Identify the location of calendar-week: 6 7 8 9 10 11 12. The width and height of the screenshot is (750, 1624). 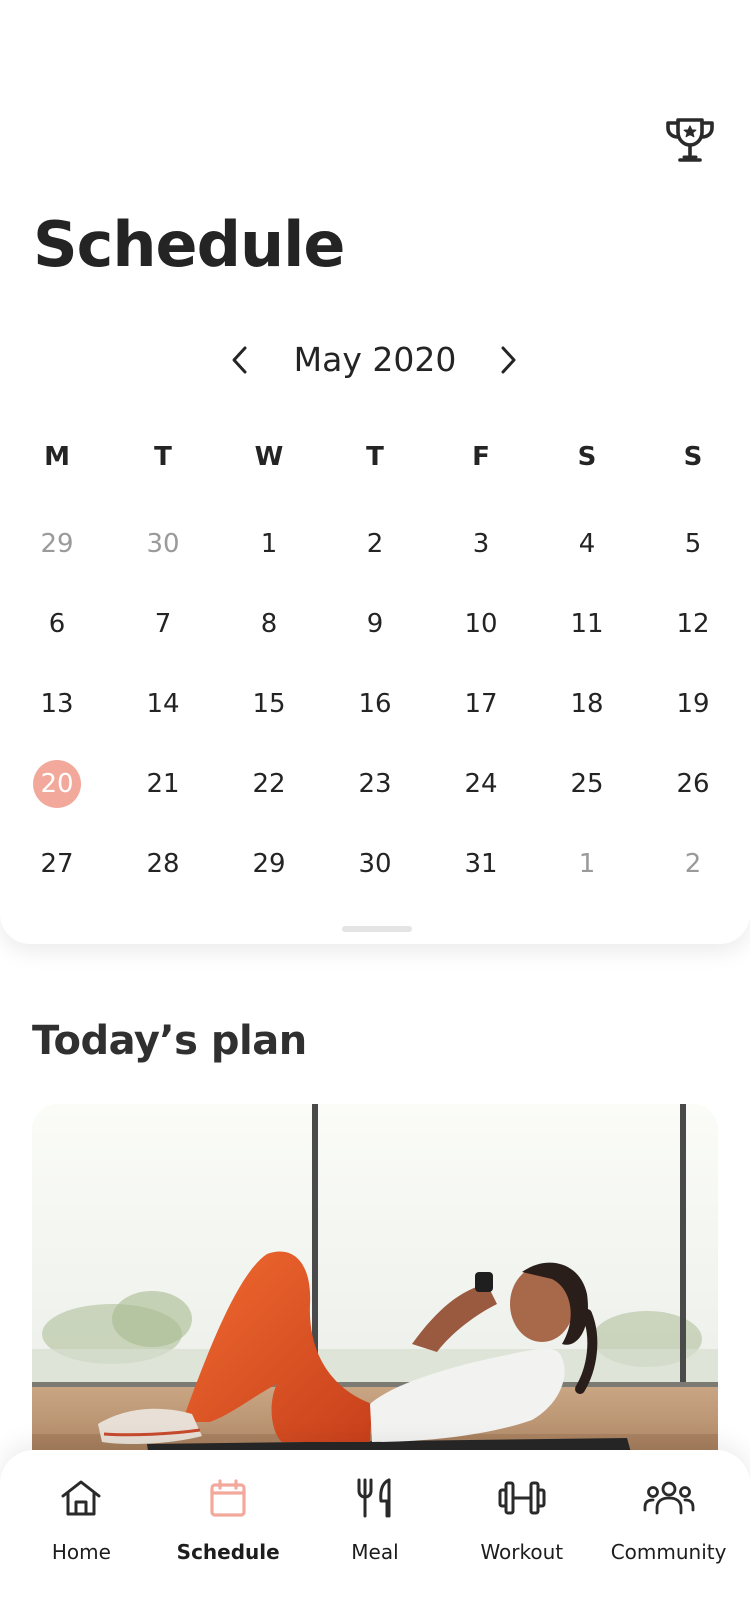
(375, 624).